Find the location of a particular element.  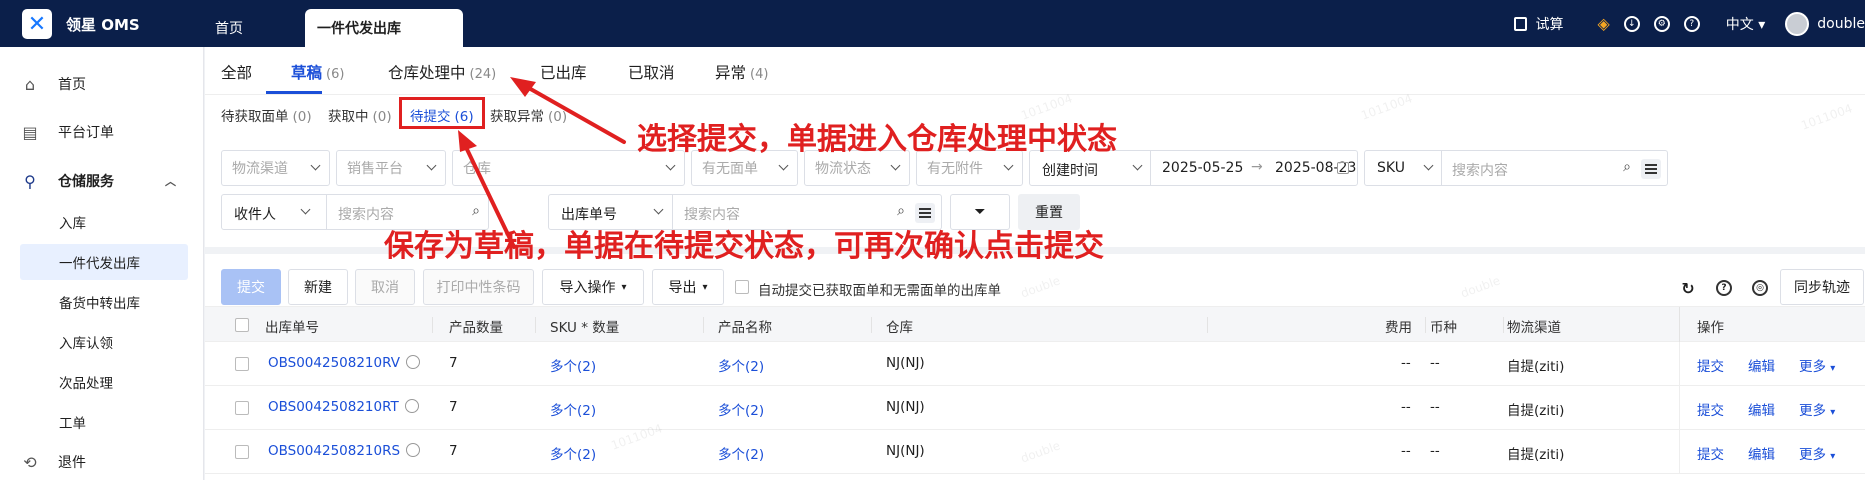

time-type-select: 创建时间 is located at coordinates (1070, 170).